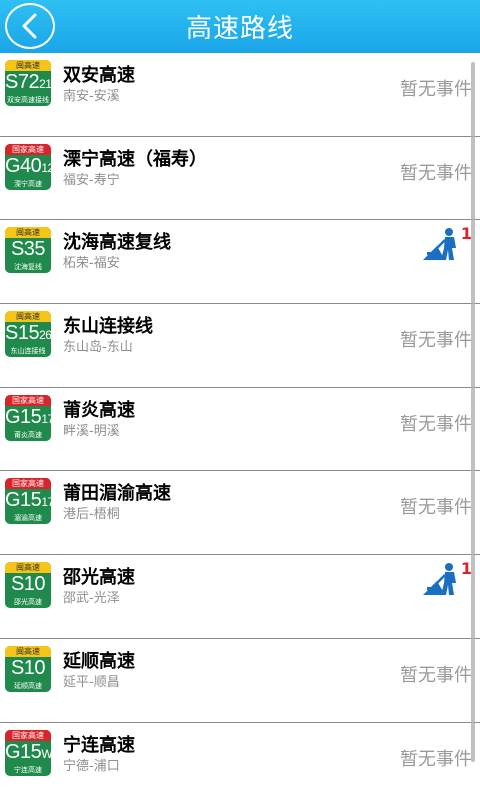 The width and height of the screenshot is (480, 800). I want to click on highway-badge-icon: 闽高速 S7221 双安高速接线, so click(28, 83).